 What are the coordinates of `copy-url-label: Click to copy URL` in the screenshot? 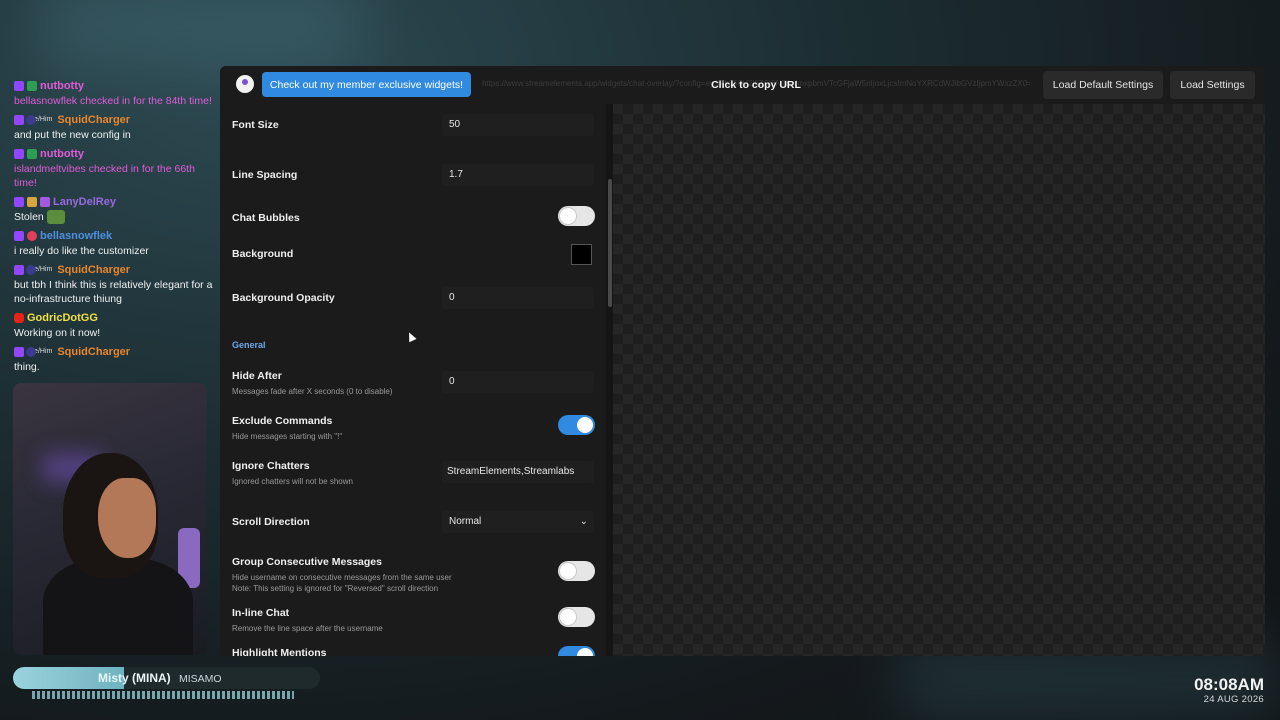 It's located at (756, 85).